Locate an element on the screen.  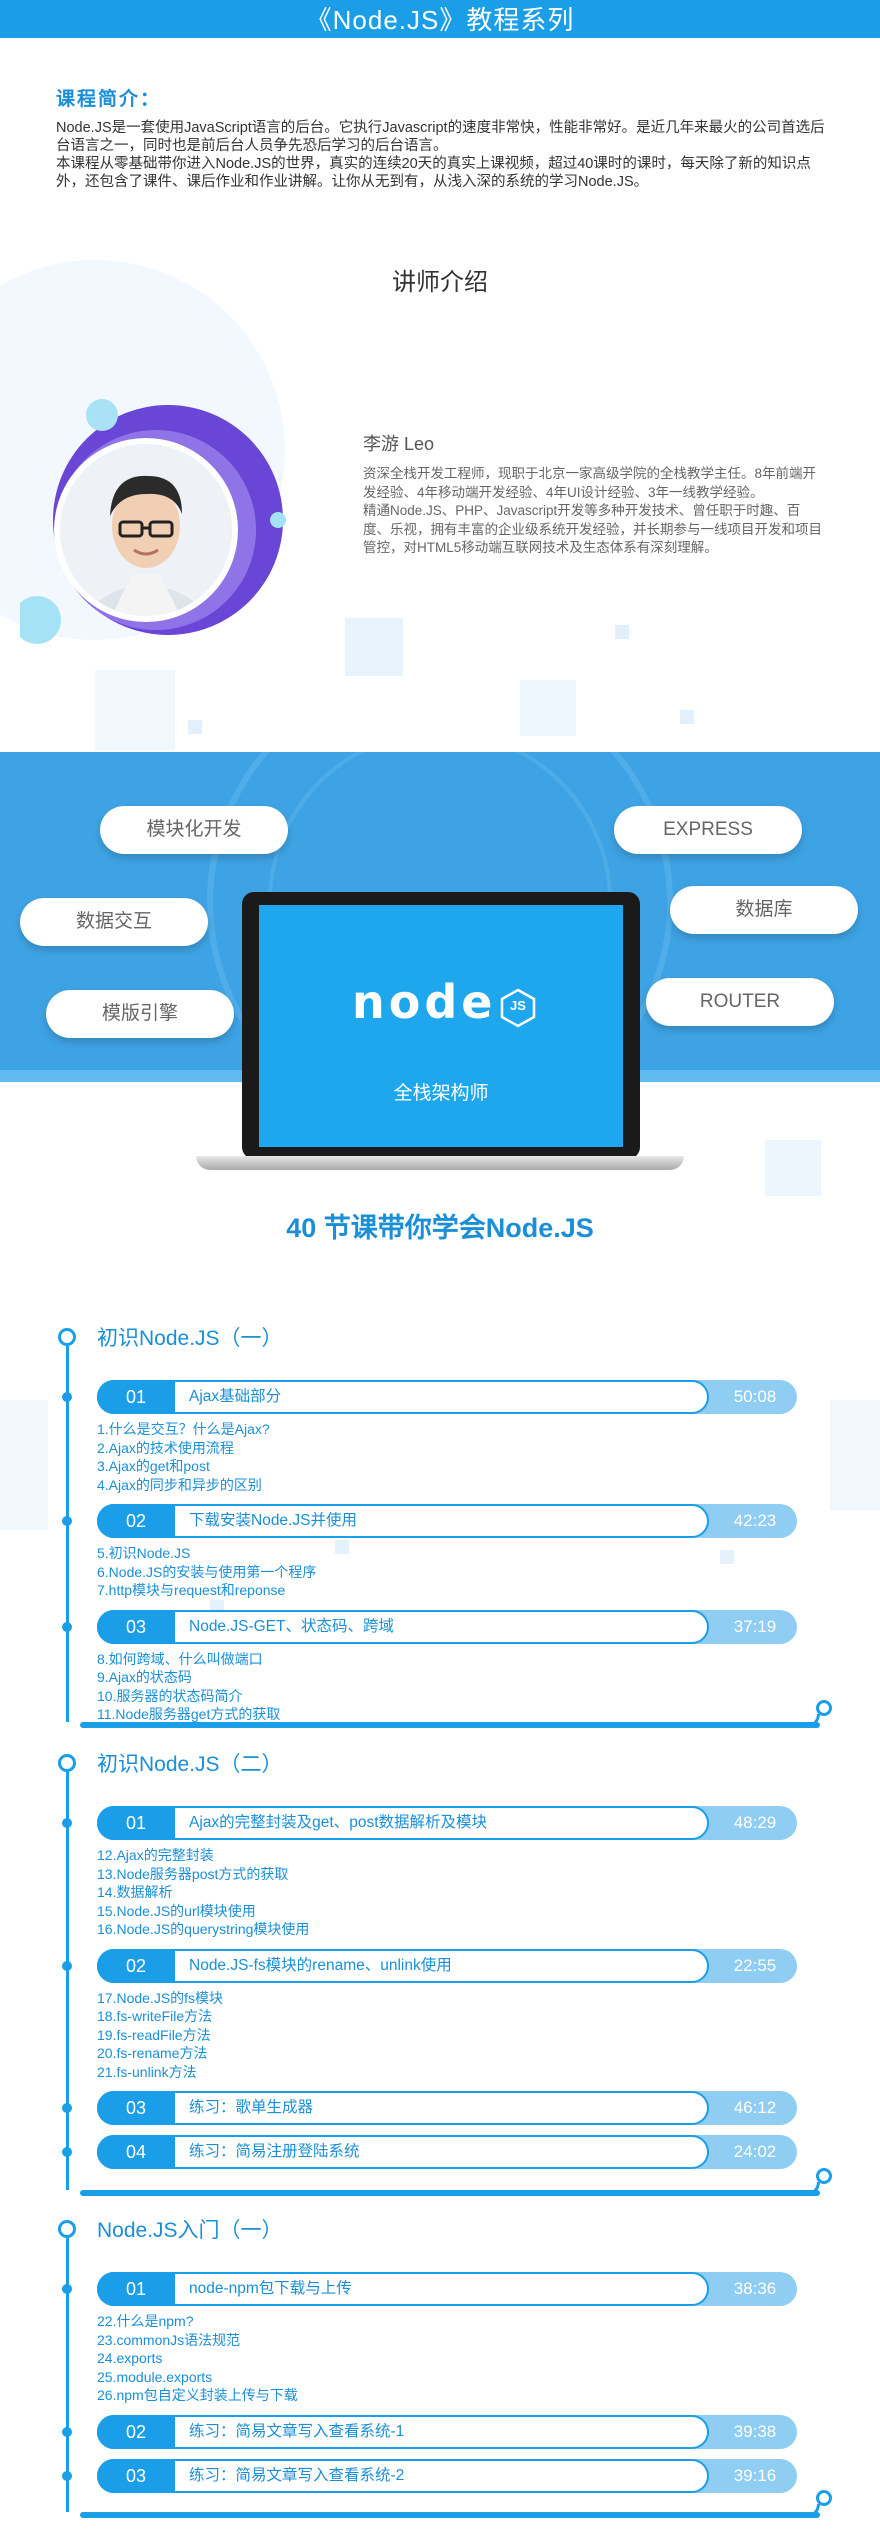
lesson-title: Ajax基础部分 is located at coordinates (235, 1396).